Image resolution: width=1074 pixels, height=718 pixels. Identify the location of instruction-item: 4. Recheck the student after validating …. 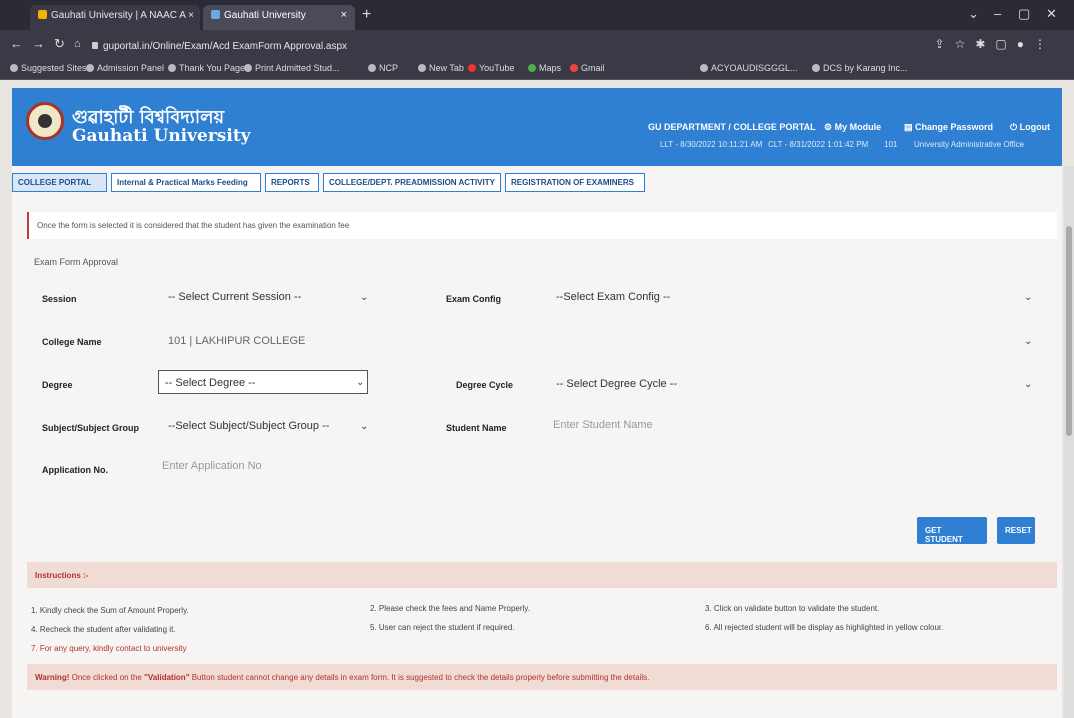
(103, 629).